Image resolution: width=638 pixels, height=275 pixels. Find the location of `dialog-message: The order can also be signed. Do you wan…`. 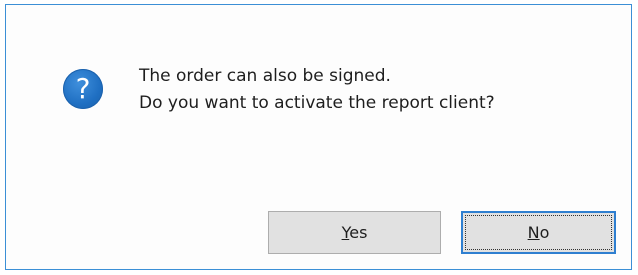

dialog-message: The order can also be signed. Do you wan… is located at coordinates (317, 90).